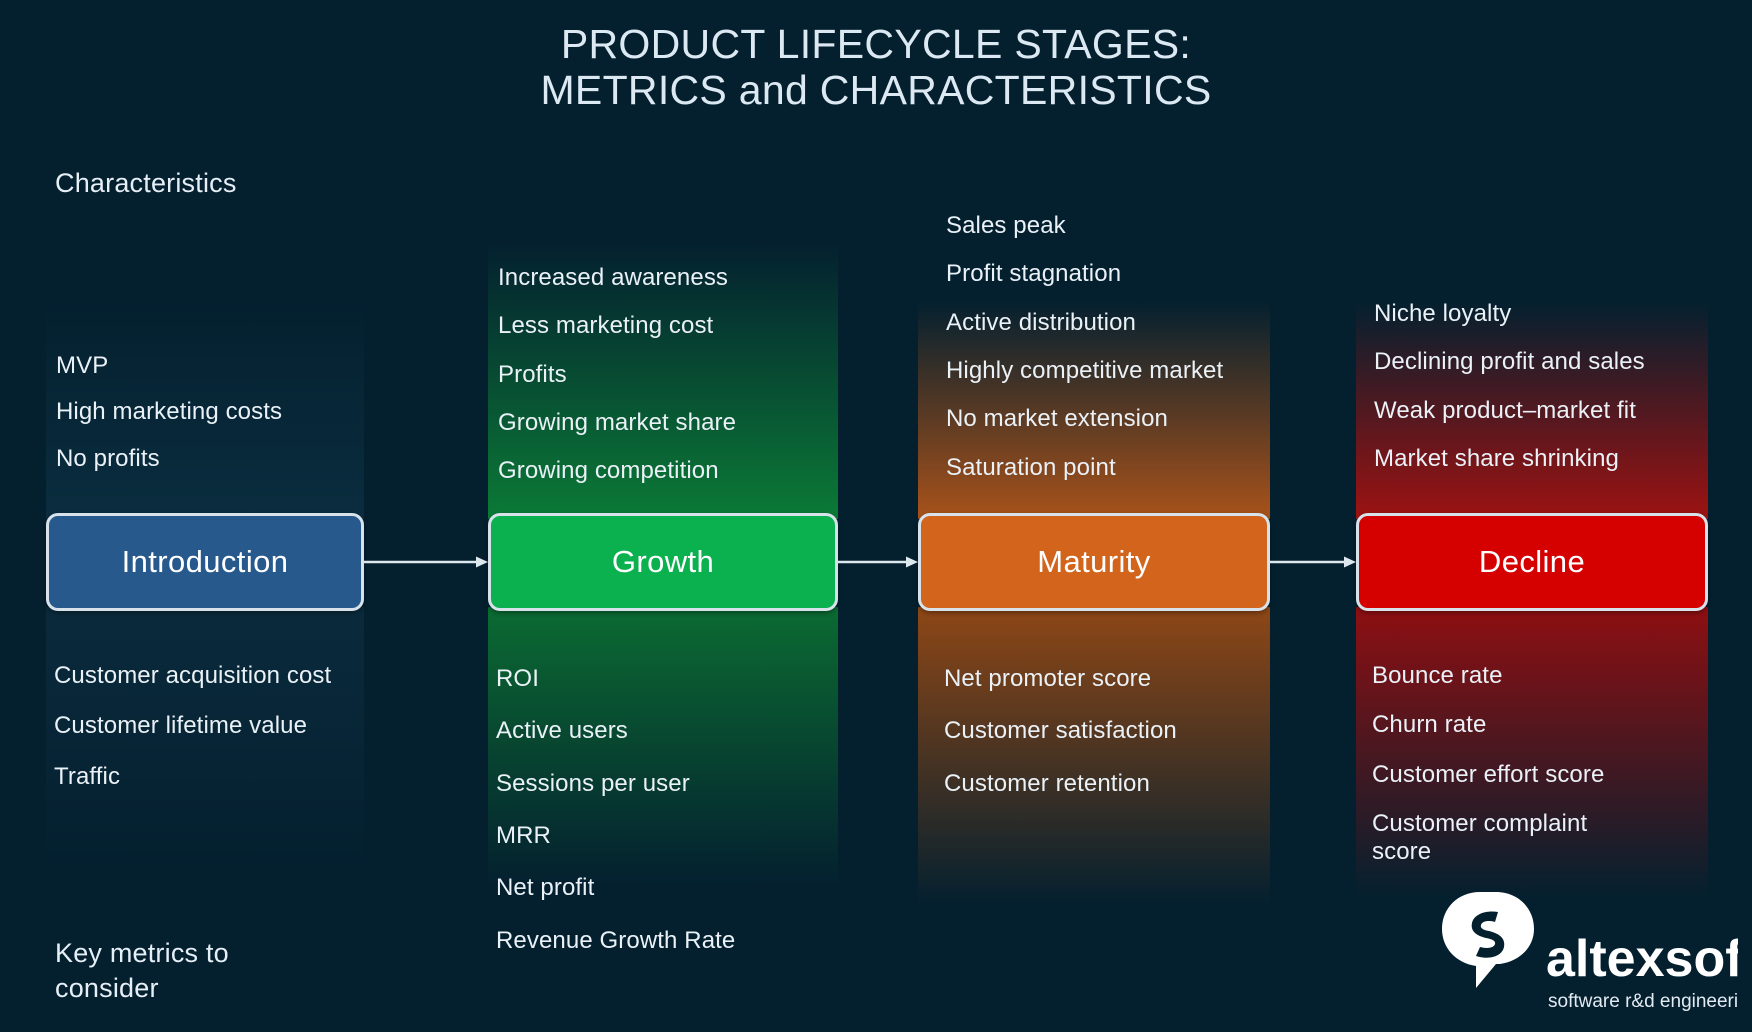 The height and width of the screenshot is (1032, 1752). I want to click on metric-item: Net promoter score, so click(1048, 678).